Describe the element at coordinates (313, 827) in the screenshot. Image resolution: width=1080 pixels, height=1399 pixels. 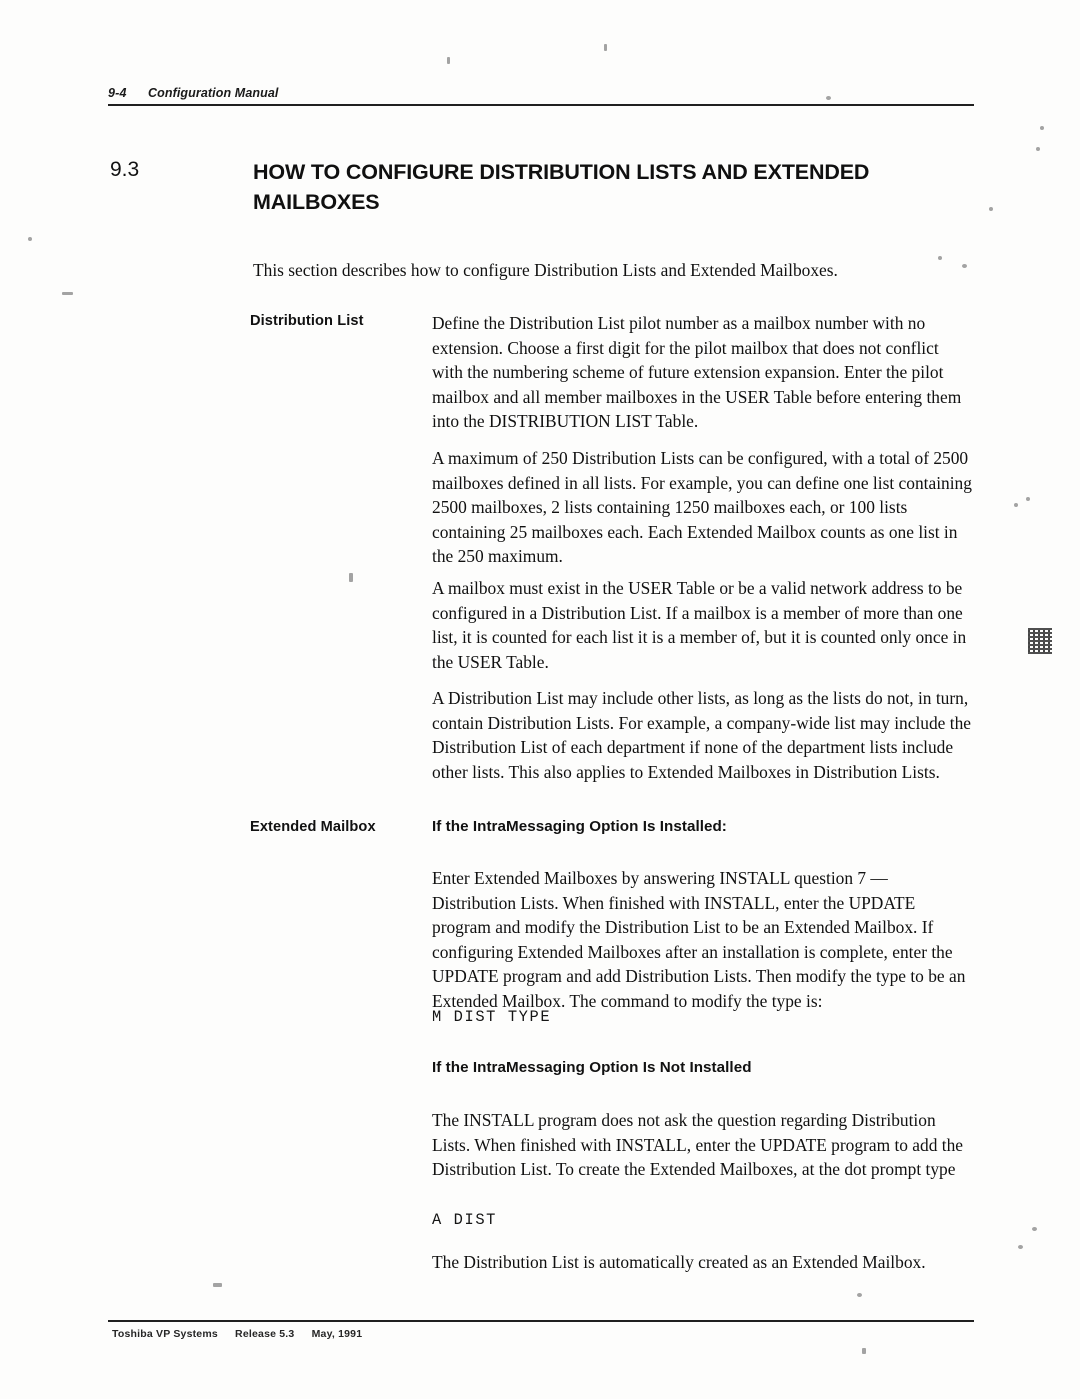
I see `term-extended-mailbox: Extended Mailbox` at that location.